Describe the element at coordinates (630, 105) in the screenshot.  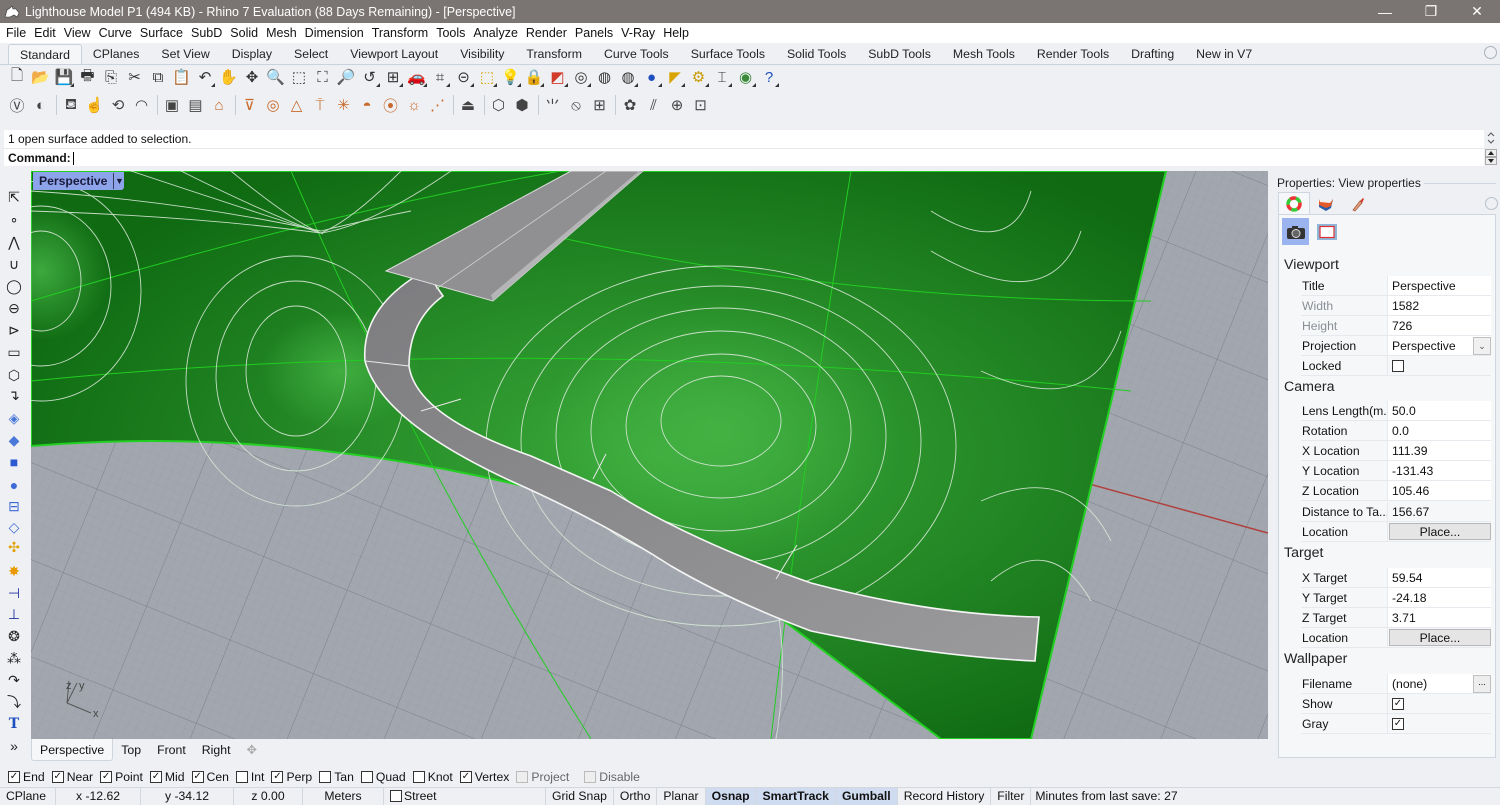
I see `material-pick-icon: ✿` at that location.